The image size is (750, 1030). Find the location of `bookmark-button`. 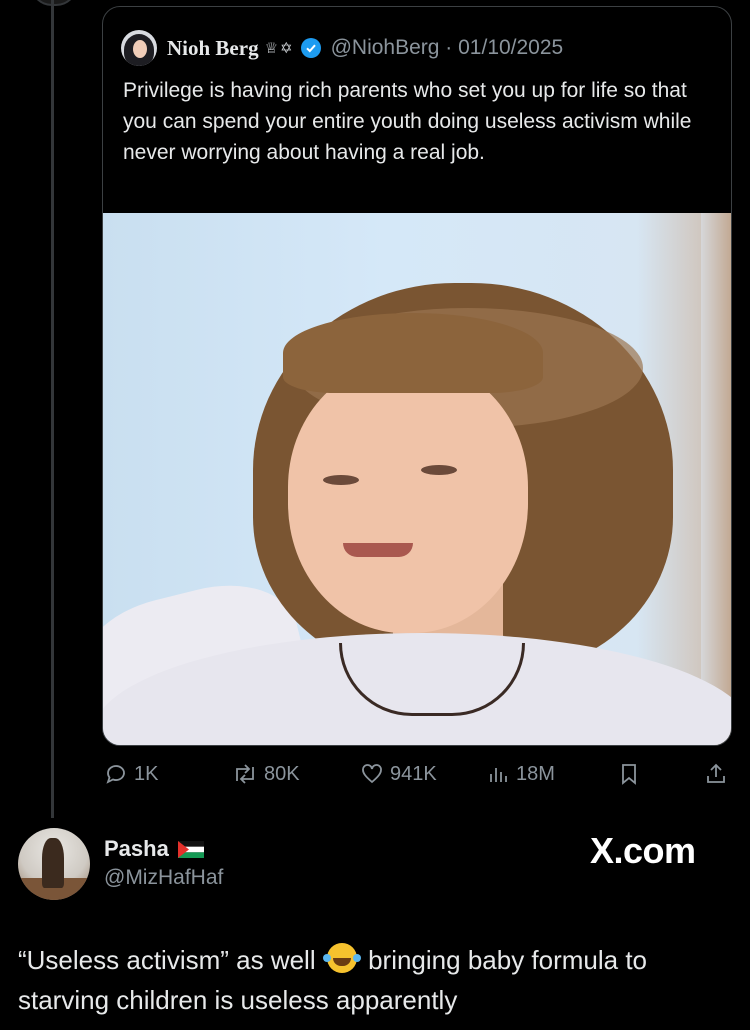

bookmark-button is located at coordinates (632, 774).